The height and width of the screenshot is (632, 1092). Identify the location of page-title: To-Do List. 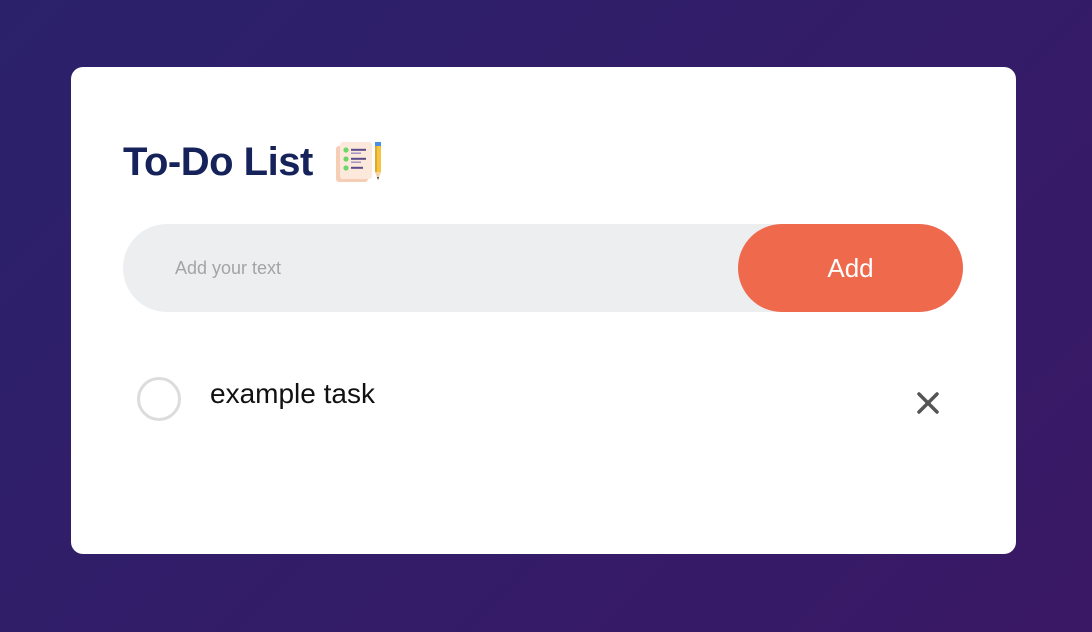
(218, 161).